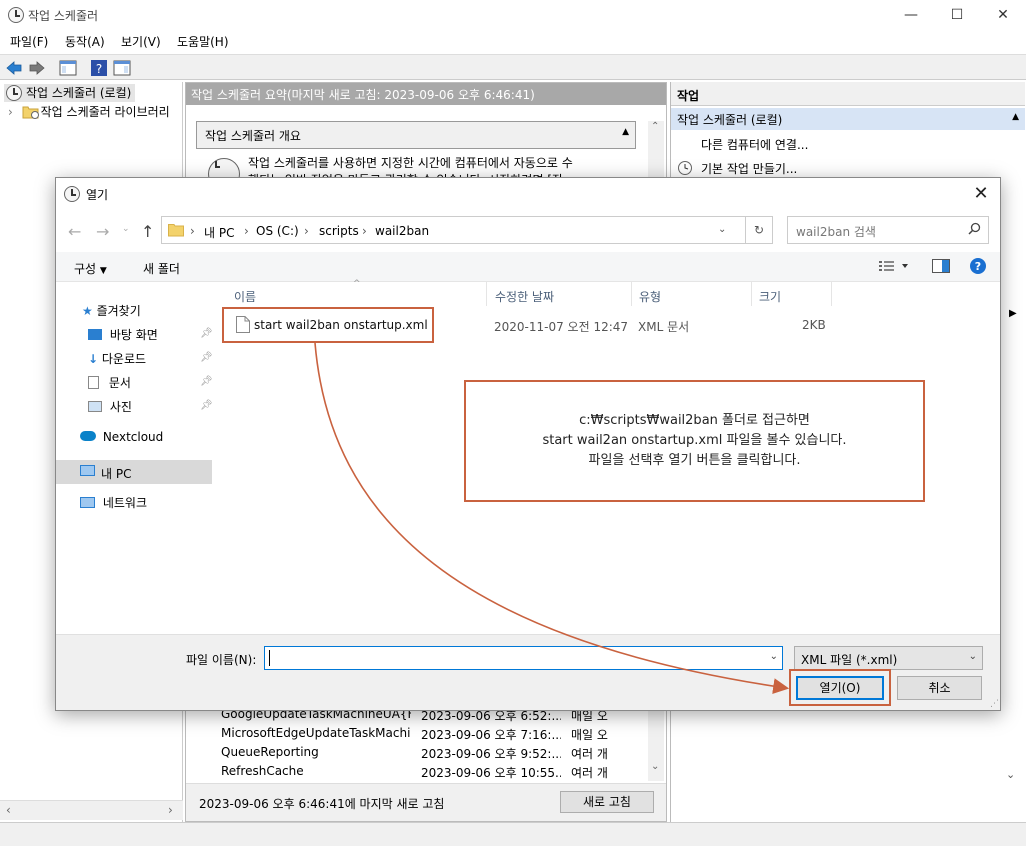 The width and height of the screenshot is (1026, 846). Describe the element at coordinates (416, 135) in the screenshot. I see `overview-section-header: 작업 스케줄러 개요 ▲` at that location.